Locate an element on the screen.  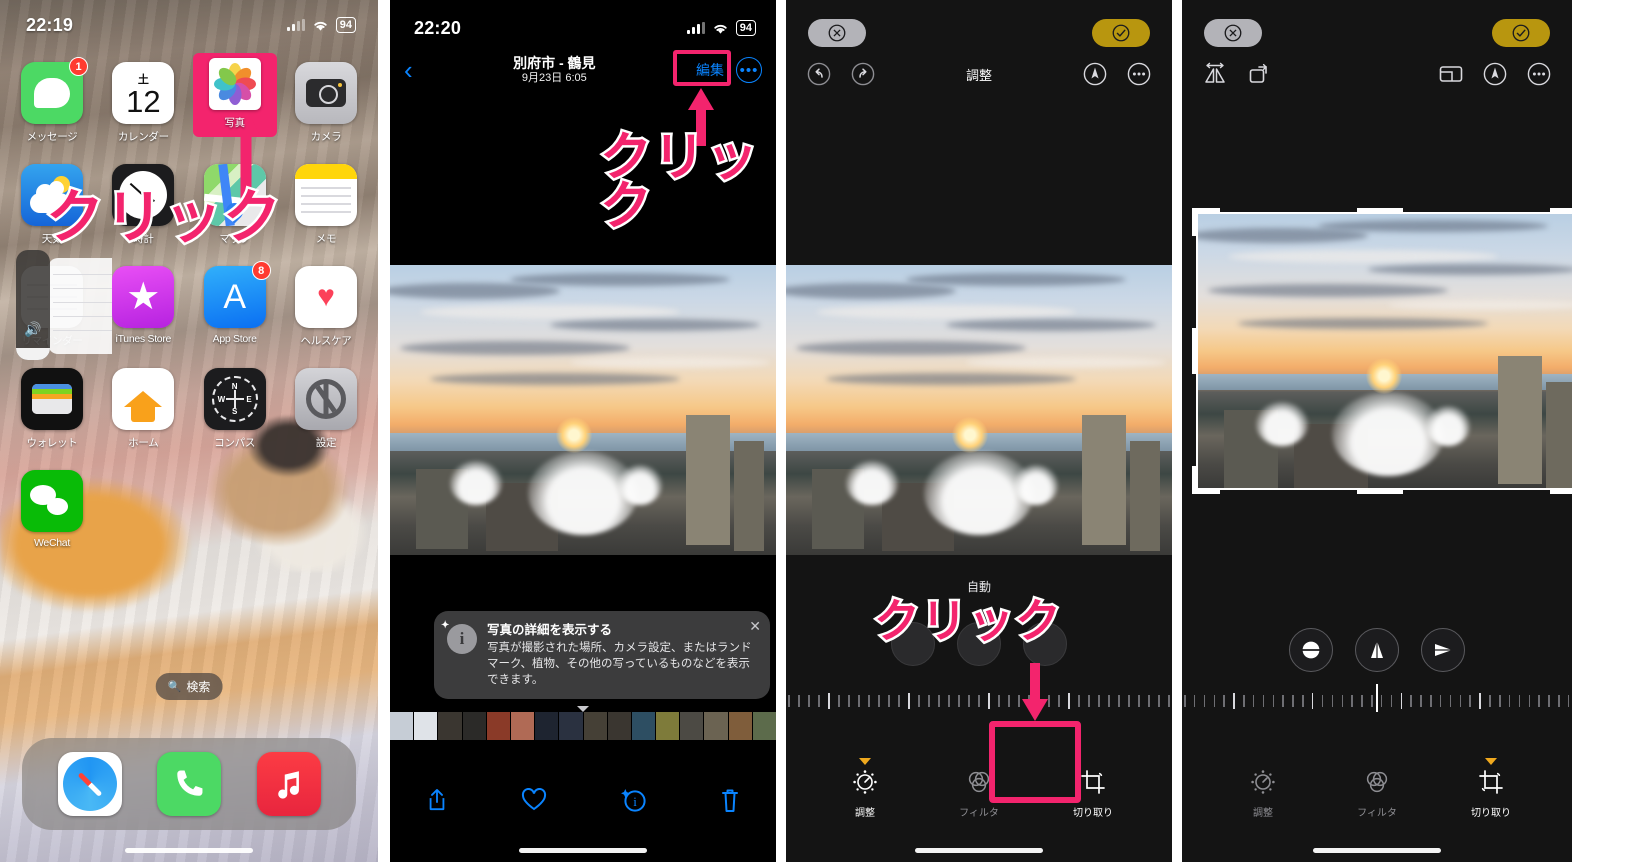
crop-frame is located at coordinates (1384, 351).